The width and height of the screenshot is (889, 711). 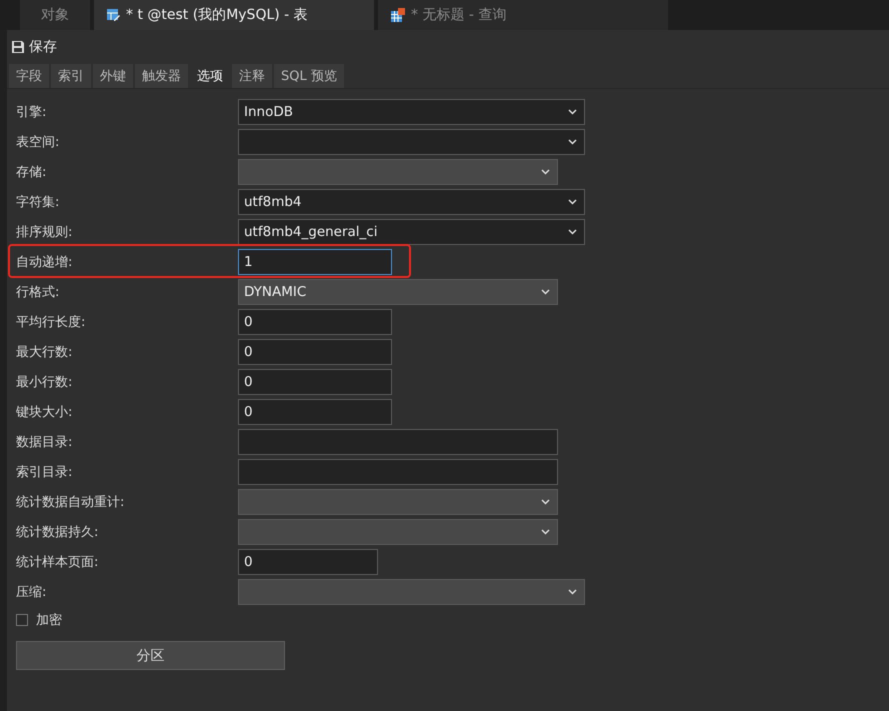 I want to click on dropdown: utf8mb4_general_ci, so click(x=411, y=232).